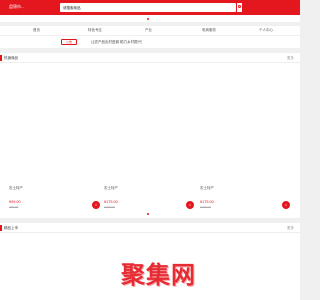 This screenshot has height=300, width=320. Describe the element at coordinates (72, 8) in the screenshot. I see `search-input-value: 请搜索商品` at that location.